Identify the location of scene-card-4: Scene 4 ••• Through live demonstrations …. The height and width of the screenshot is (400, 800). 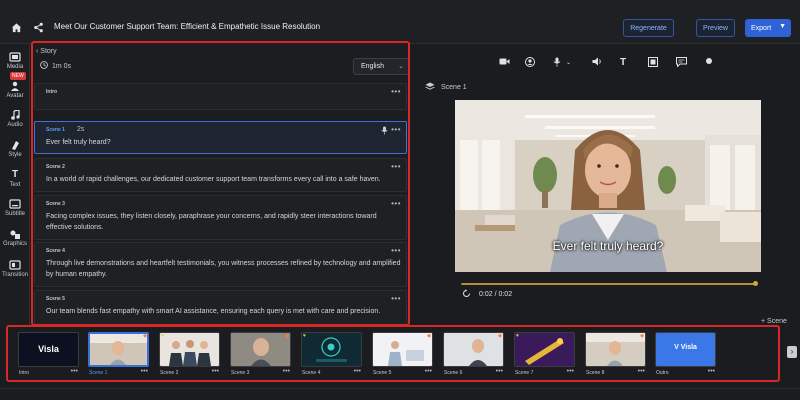
(220, 264).